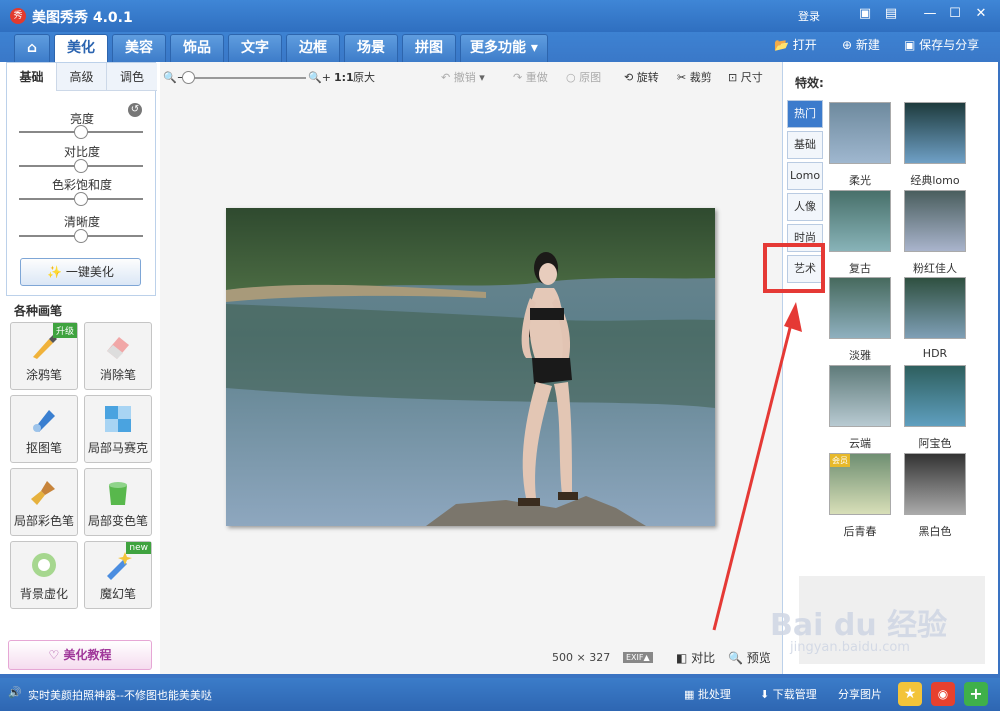 The width and height of the screenshot is (1000, 711). I want to click on category-portrait: 人像, so click(805, 207).